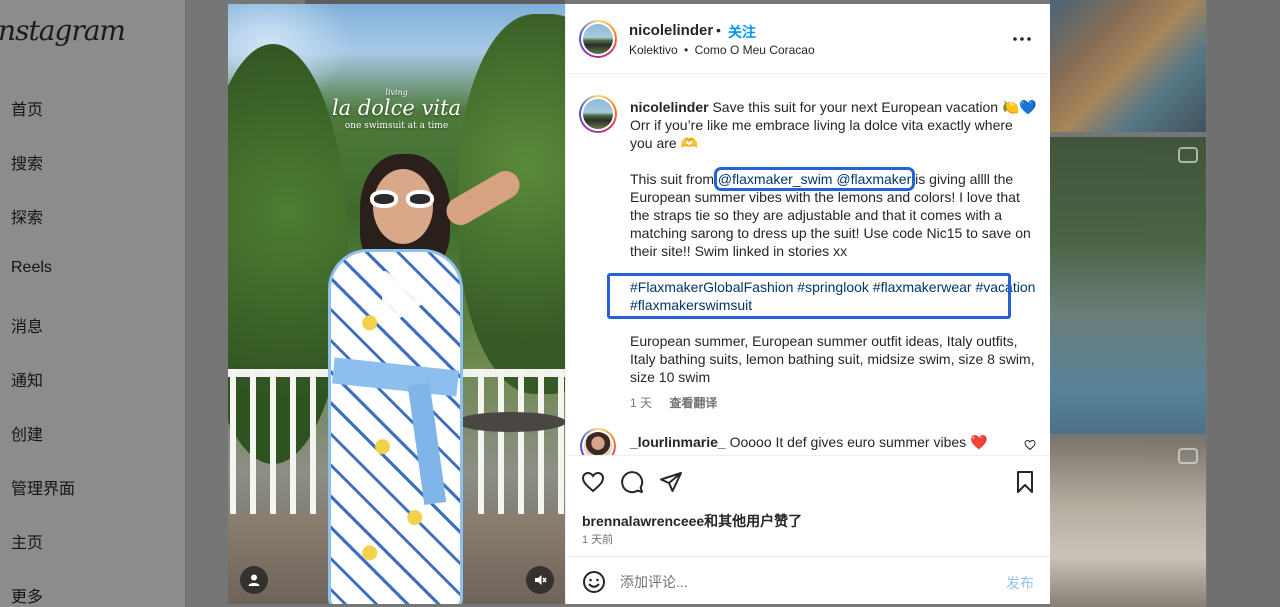  I want to click on video-text-overlay: one swimsuit at a time, so click(396, 126).